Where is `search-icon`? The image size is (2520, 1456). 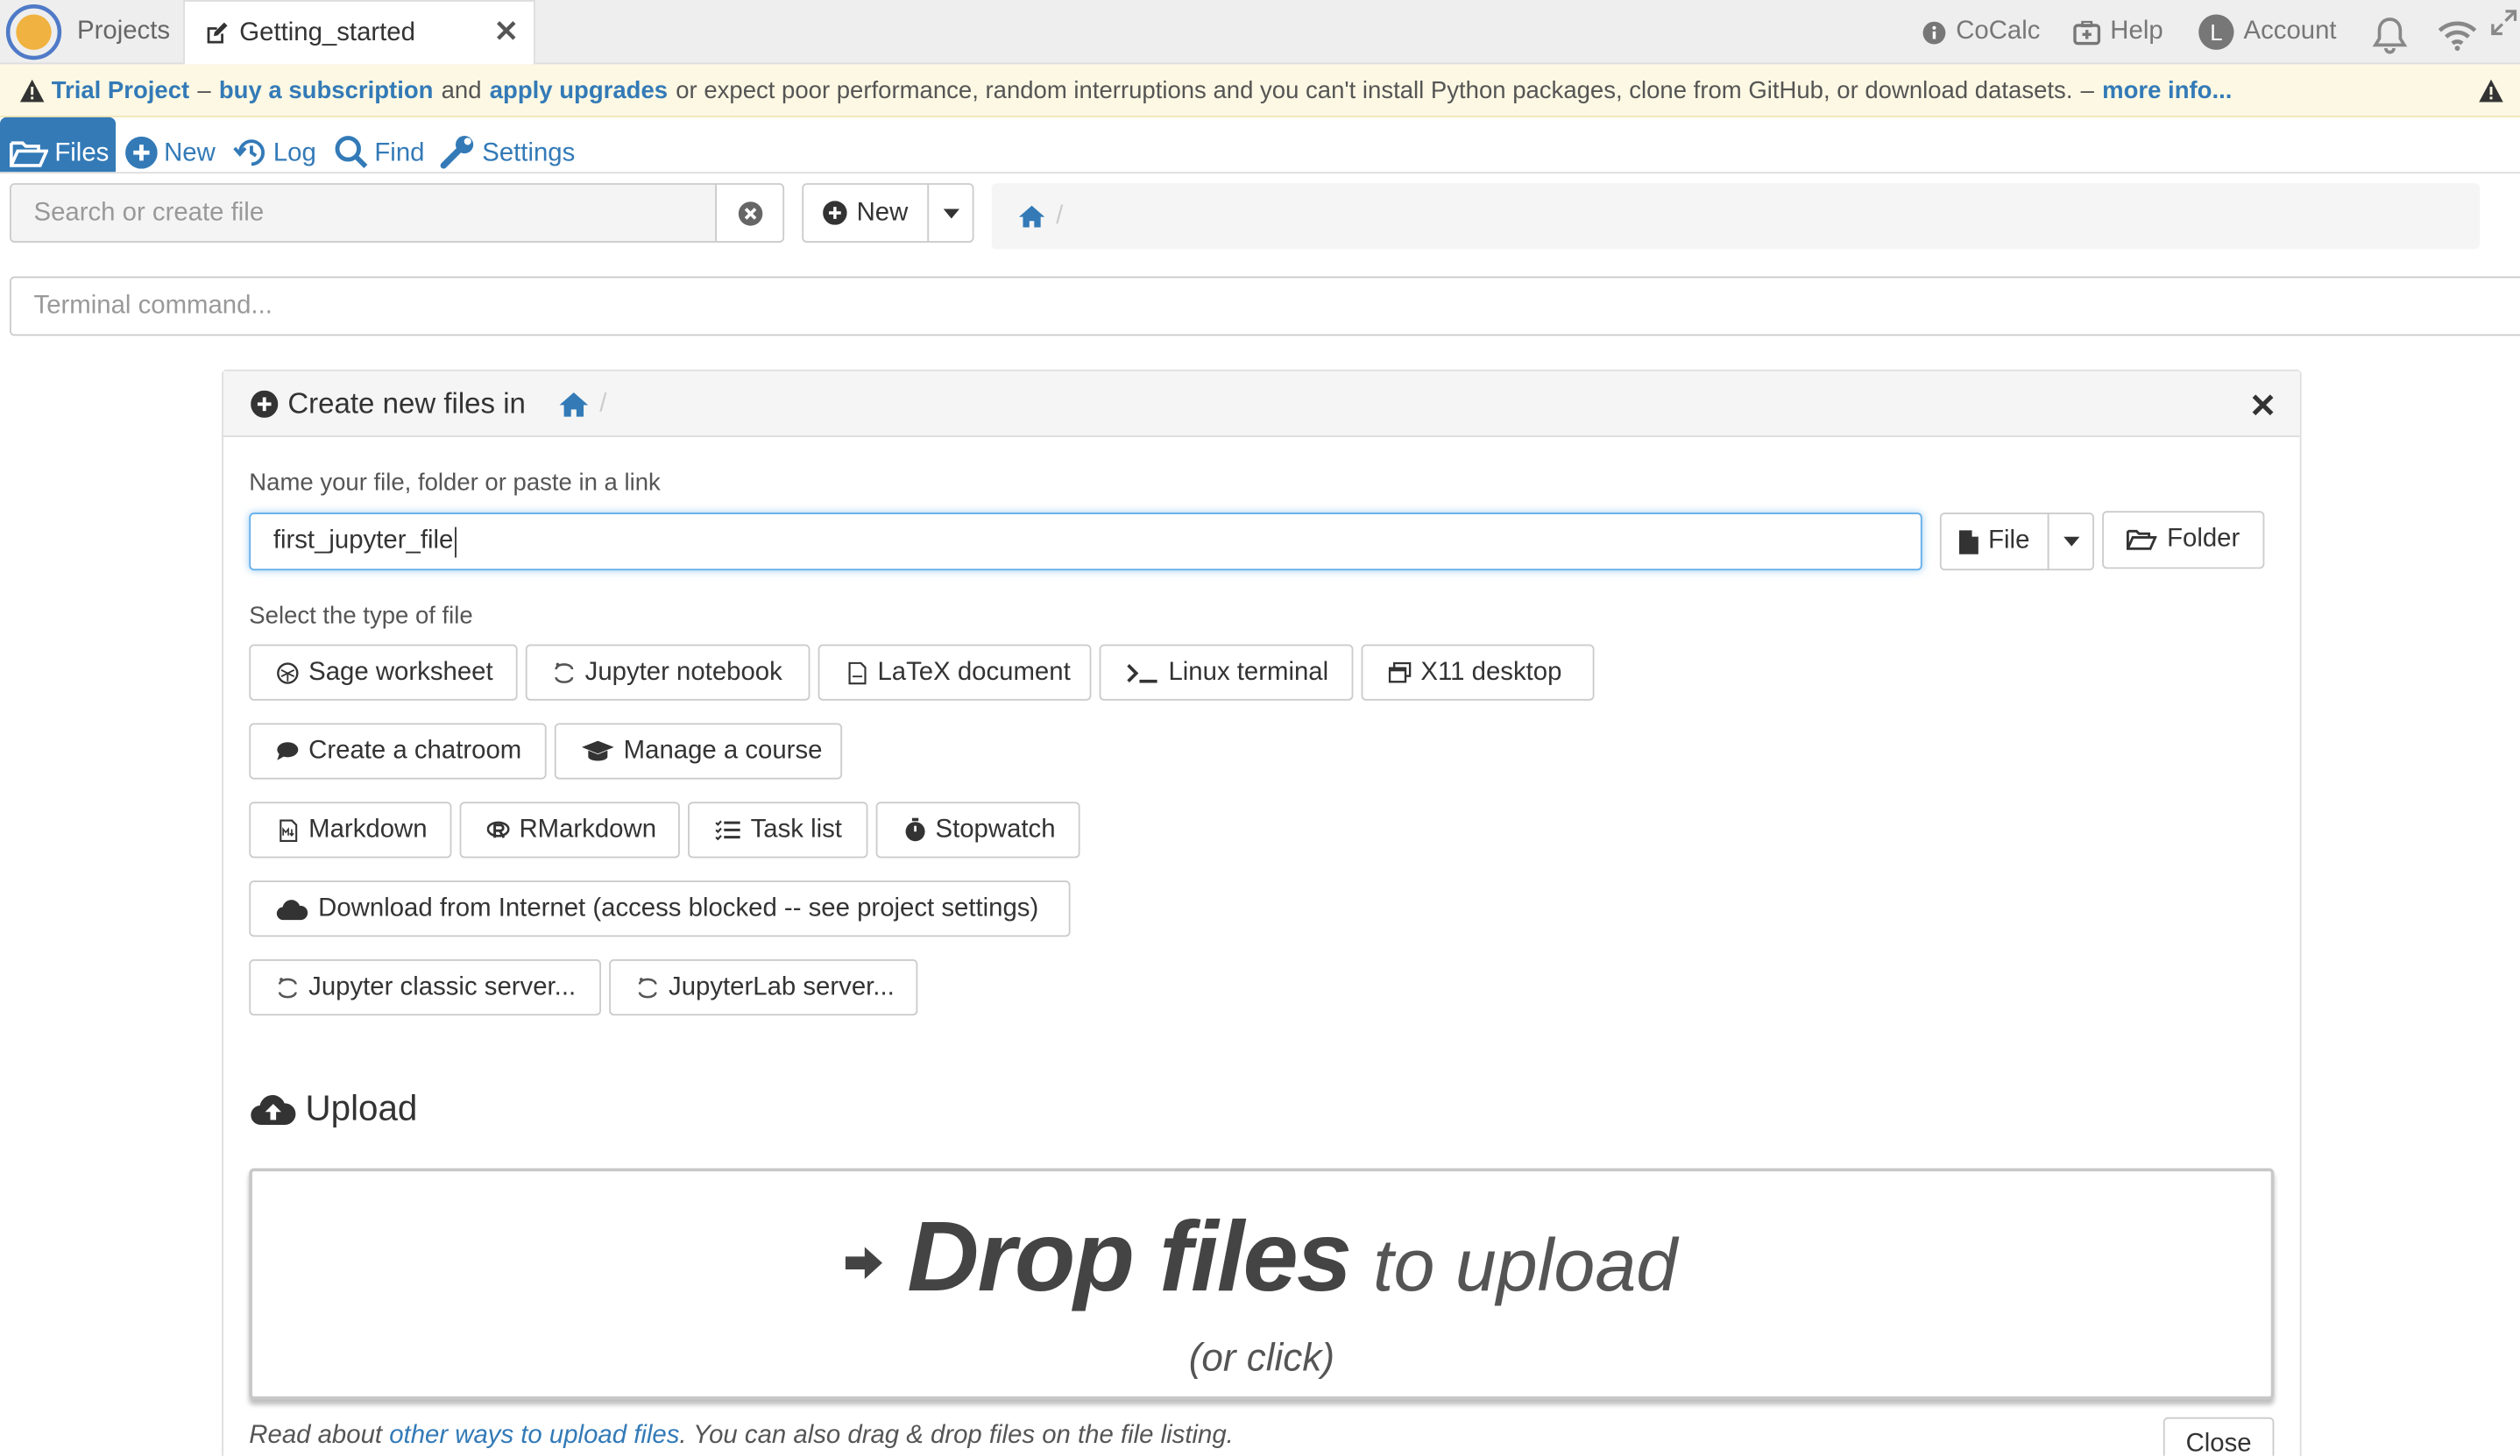
search-icon is located at coordinates (352, 152).